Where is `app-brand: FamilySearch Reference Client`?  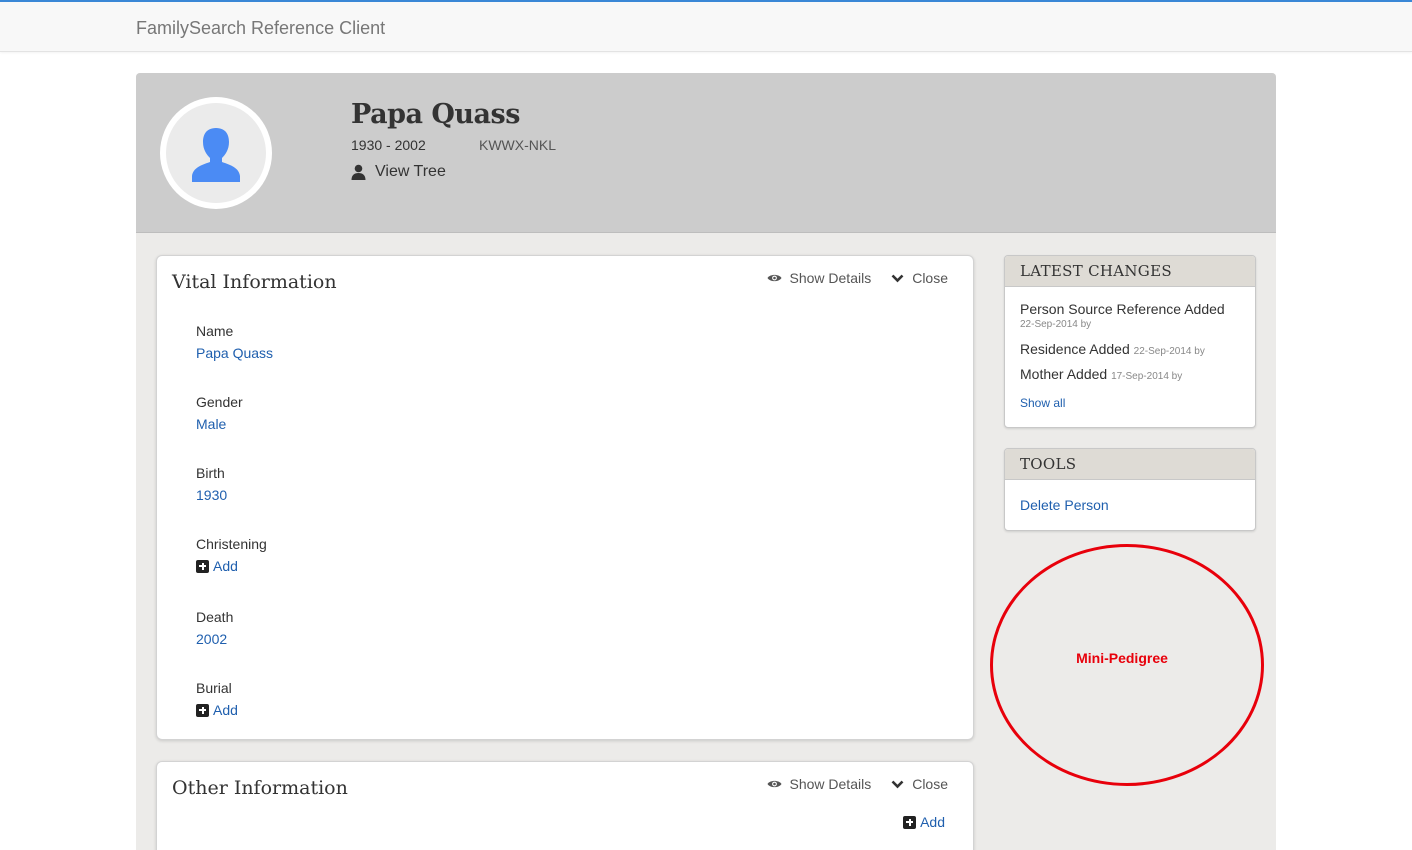
app-brand: FamilySearch Reference Client is located at coordinates (260, 28).